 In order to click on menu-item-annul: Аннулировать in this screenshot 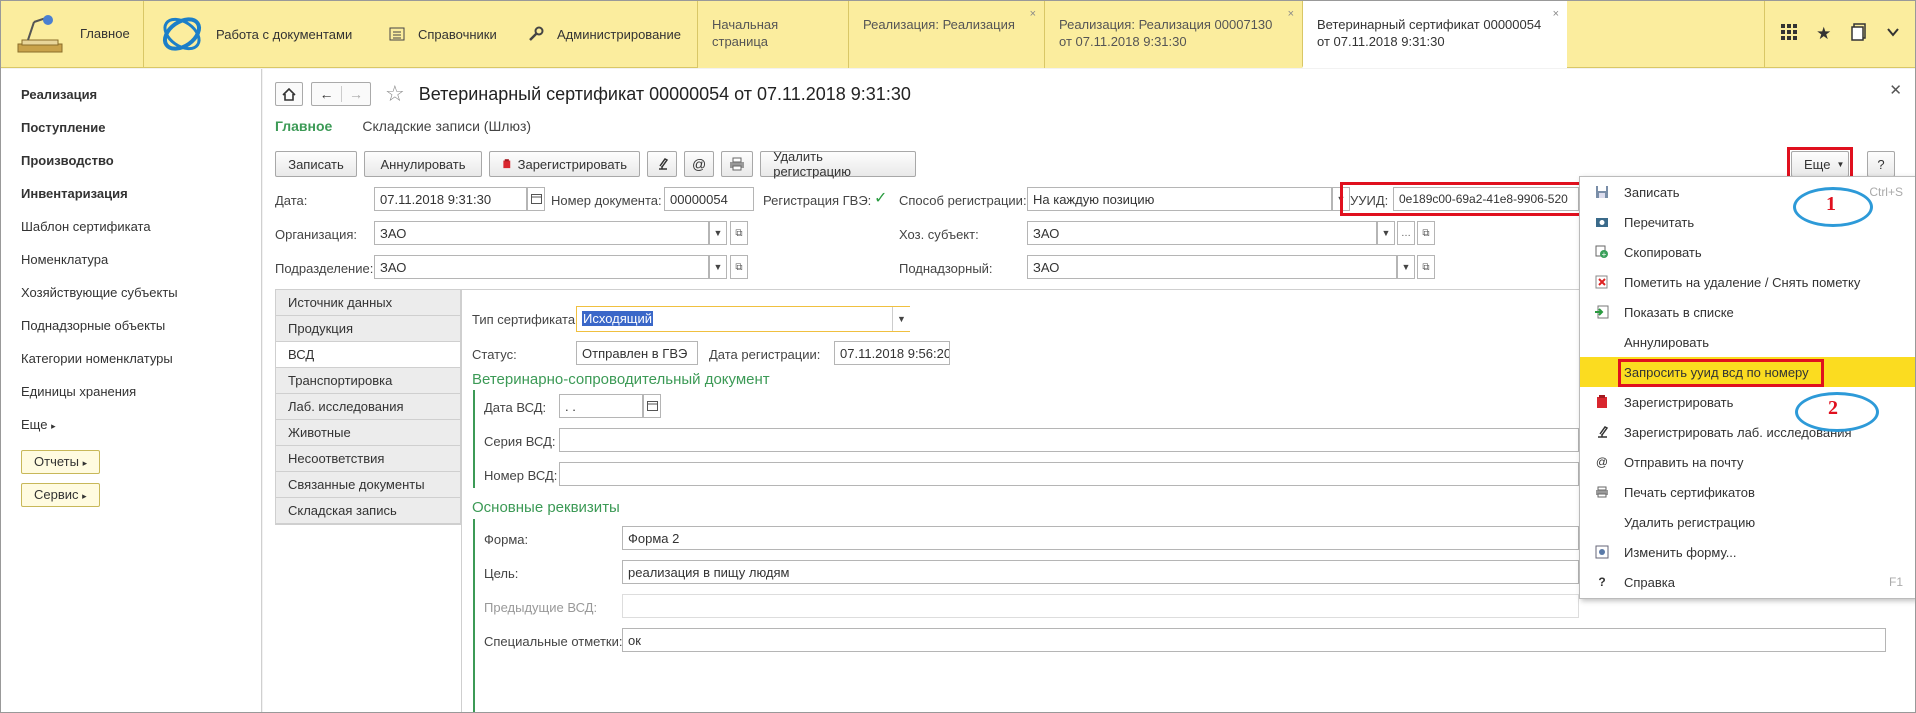, I will do `click(1748, 342)`.